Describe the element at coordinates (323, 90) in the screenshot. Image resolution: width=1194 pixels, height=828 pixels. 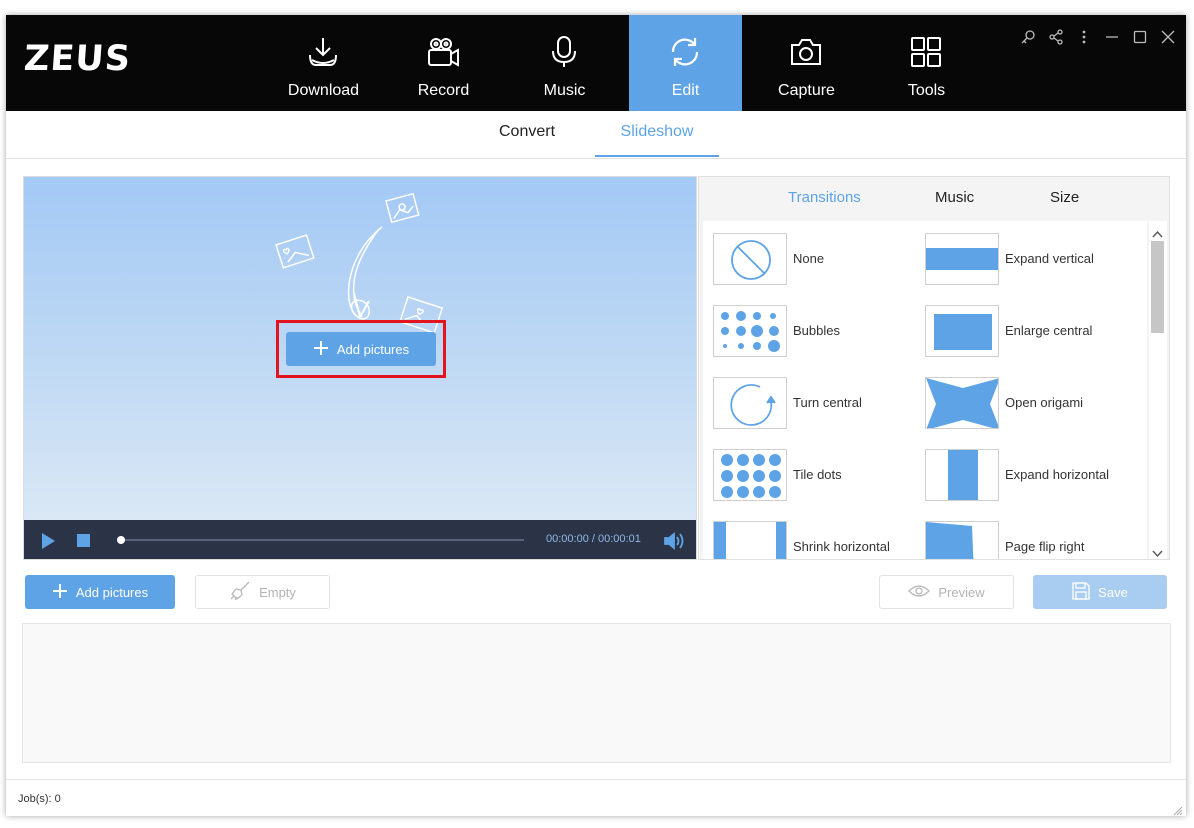
I see `nav-download-label: Download` at that location.